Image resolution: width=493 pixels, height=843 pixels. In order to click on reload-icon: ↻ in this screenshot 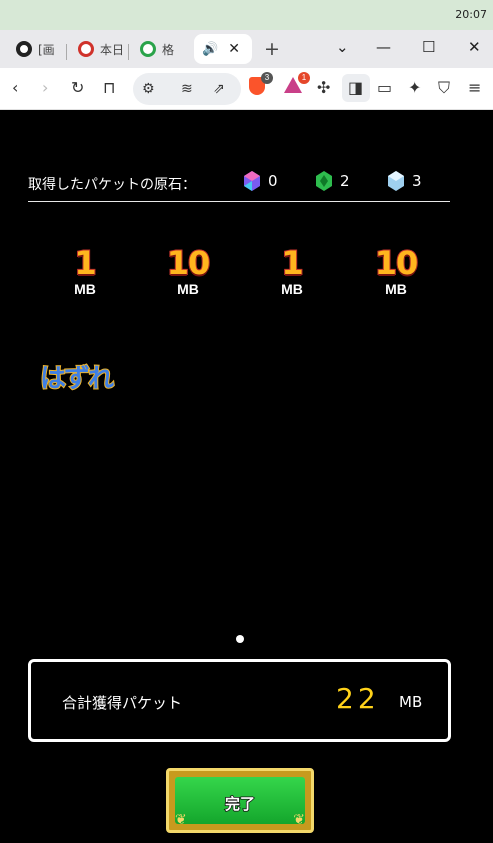, I will do `click(77, 88)`.